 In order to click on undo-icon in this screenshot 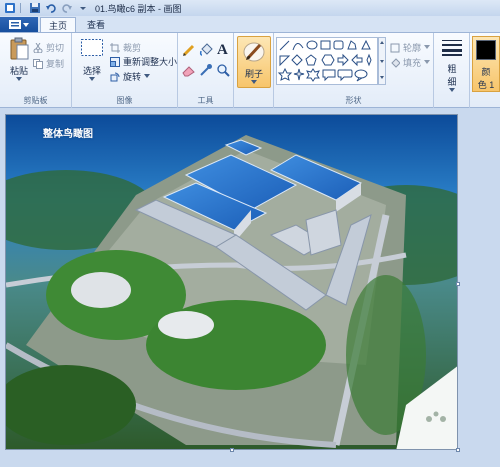, I will do `click(51, 8)`.